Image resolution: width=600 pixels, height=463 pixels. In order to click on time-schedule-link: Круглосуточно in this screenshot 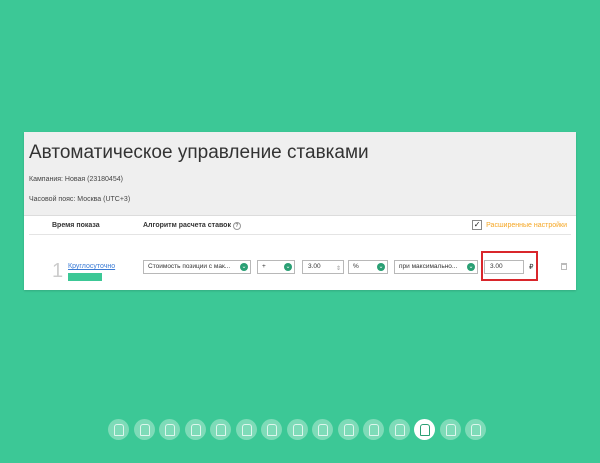, I will do `click(91, 266)`.